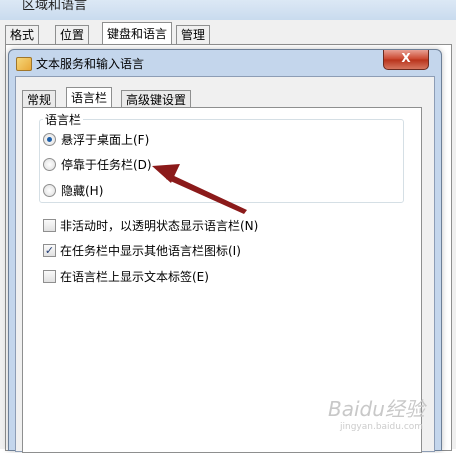 The height and width of the screenshot is (453, 456). Describe the element at coordinates (382, 427) in the screenshot. I see `baidu-watermark-url: jingyan.baidu.com` at that location.